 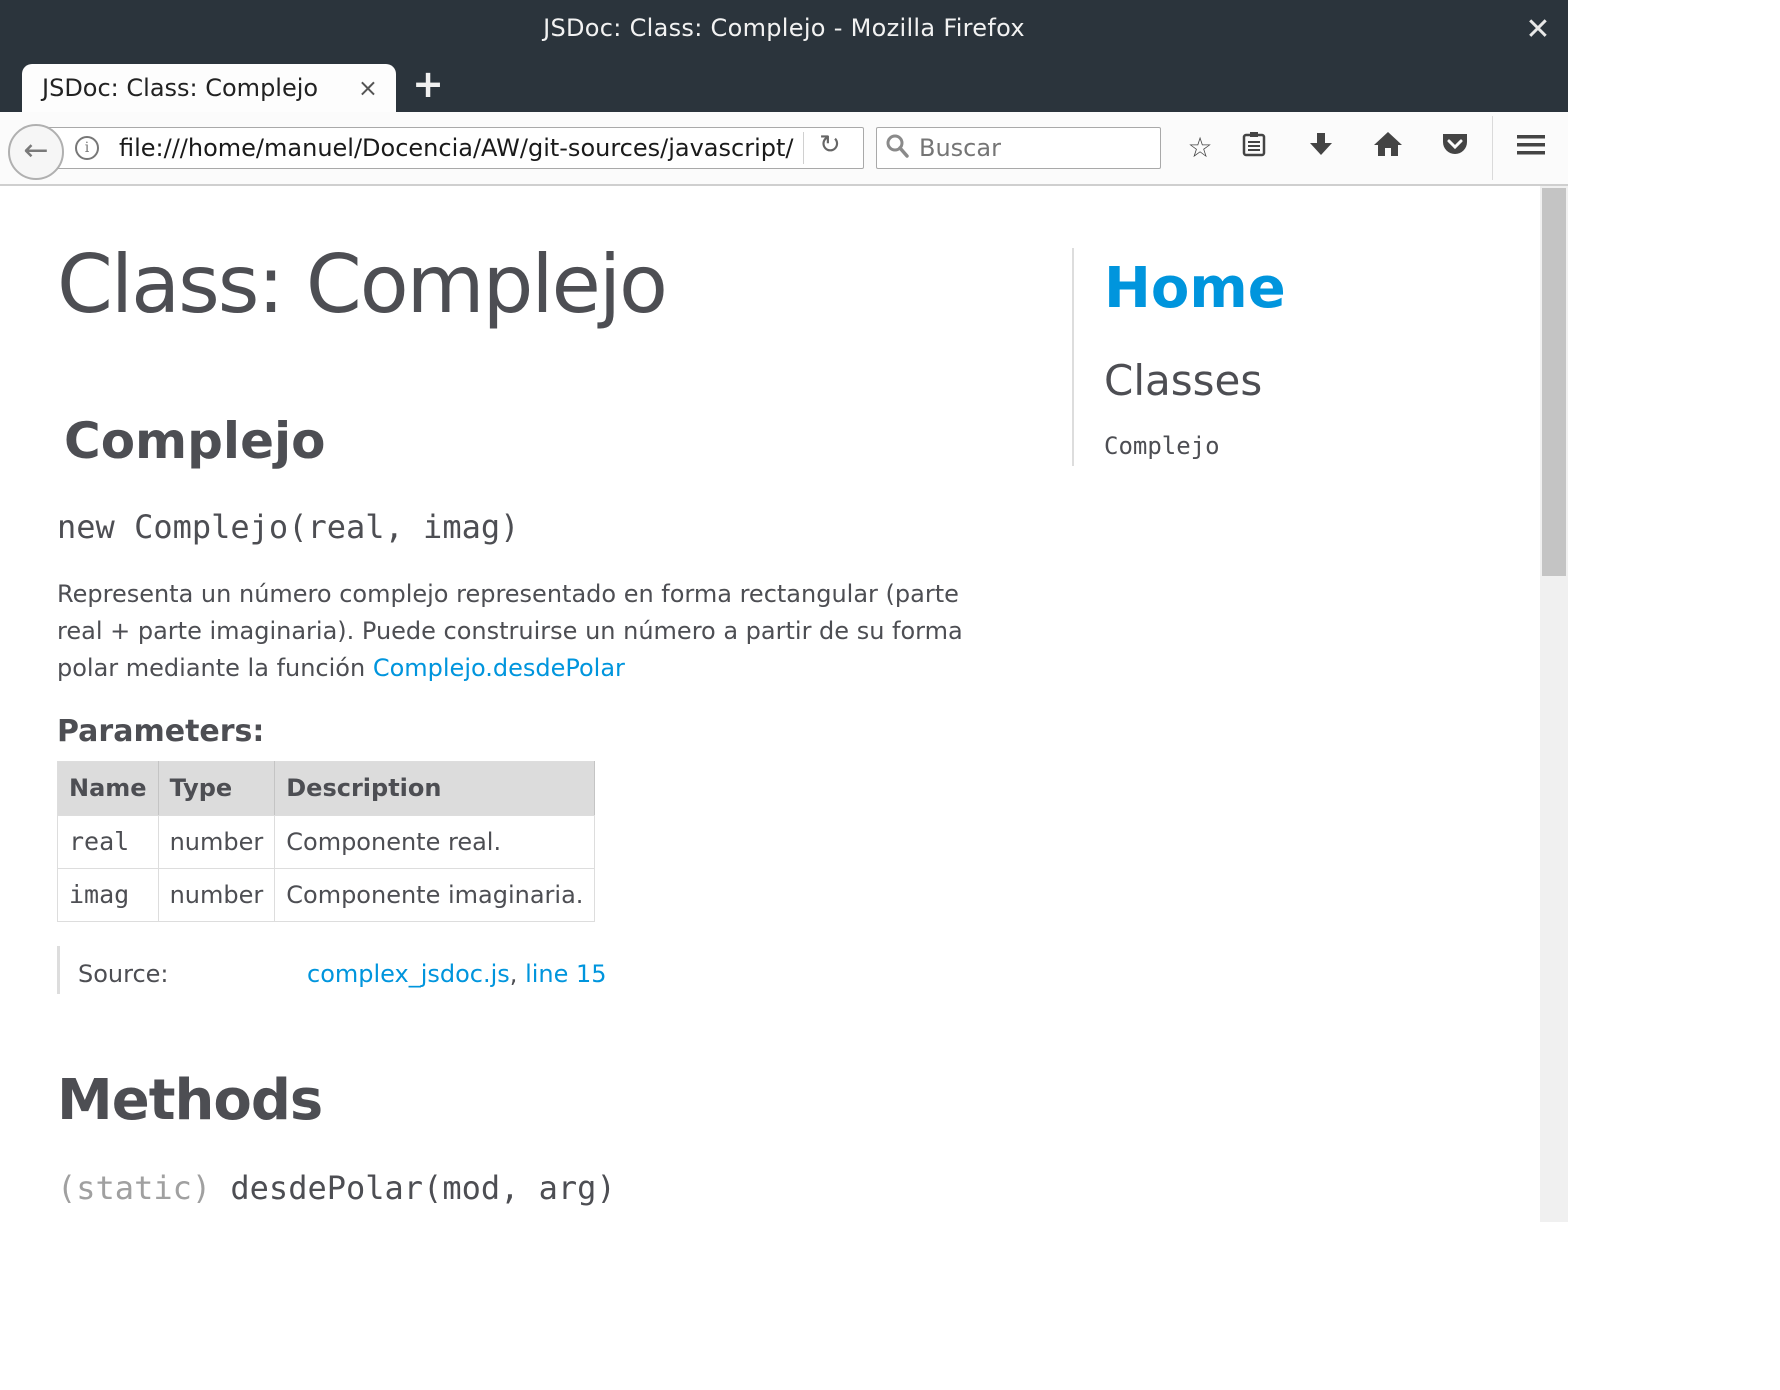 I want to click on new-tab-icon: +, so click(x=428, y=84).